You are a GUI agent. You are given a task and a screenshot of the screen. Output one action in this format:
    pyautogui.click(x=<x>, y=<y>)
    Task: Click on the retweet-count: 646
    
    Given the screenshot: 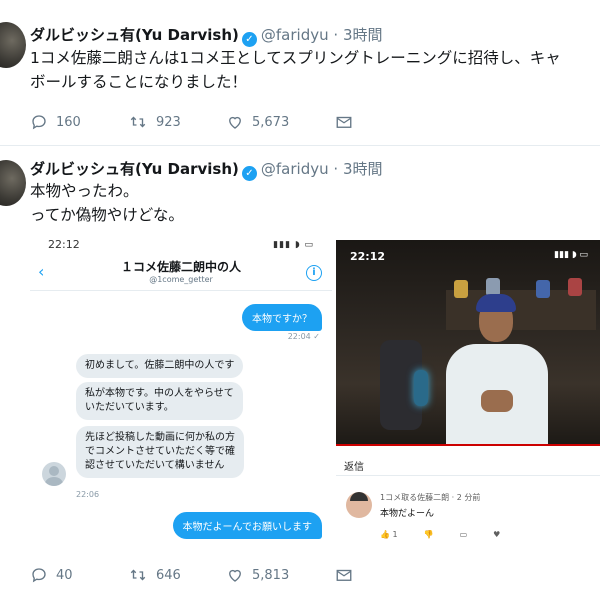 What is the action you would take?
    pyautogui.click(x=168, y=575)
    